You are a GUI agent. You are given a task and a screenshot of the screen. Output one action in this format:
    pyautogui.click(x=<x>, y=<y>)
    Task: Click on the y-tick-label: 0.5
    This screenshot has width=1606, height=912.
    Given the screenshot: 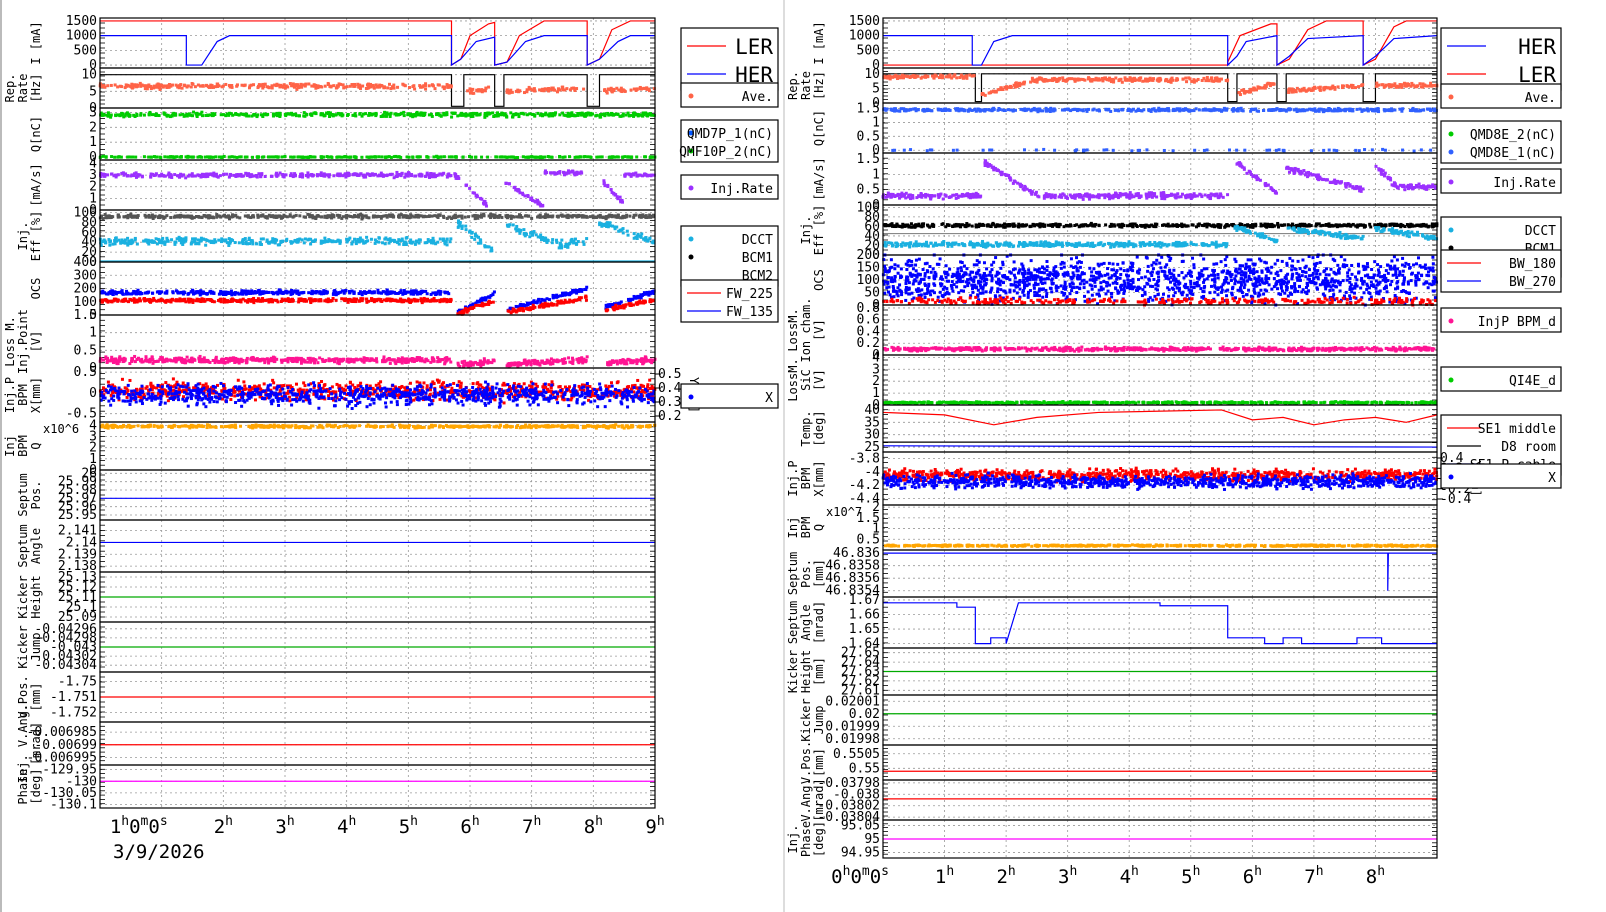 What is the action you would take?
    pyautogui.click(x=85, y=350)
    